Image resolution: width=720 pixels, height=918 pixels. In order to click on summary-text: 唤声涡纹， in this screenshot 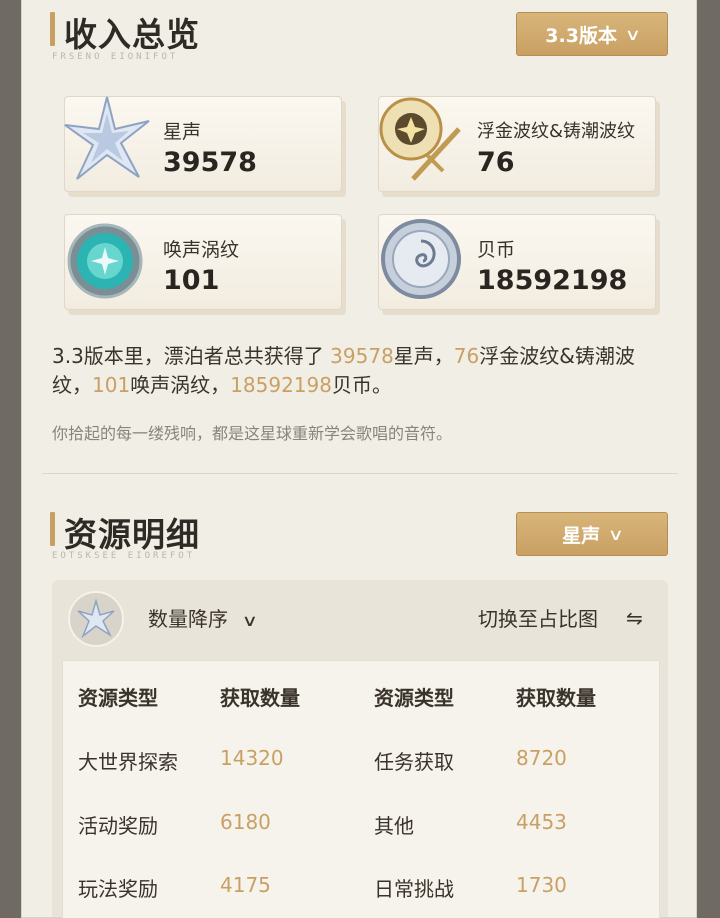, I will do `click(180, 385)`.